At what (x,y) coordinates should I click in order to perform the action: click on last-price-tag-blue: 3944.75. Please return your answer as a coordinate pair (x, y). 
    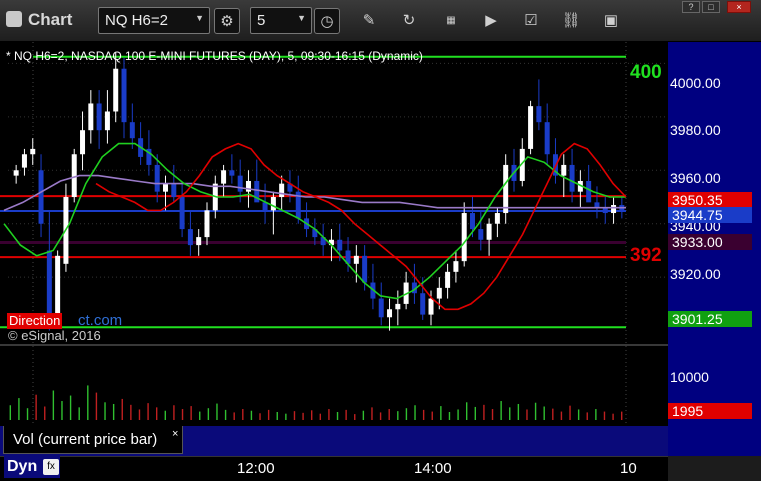
    Looking at the image, I should click on (710, 215).